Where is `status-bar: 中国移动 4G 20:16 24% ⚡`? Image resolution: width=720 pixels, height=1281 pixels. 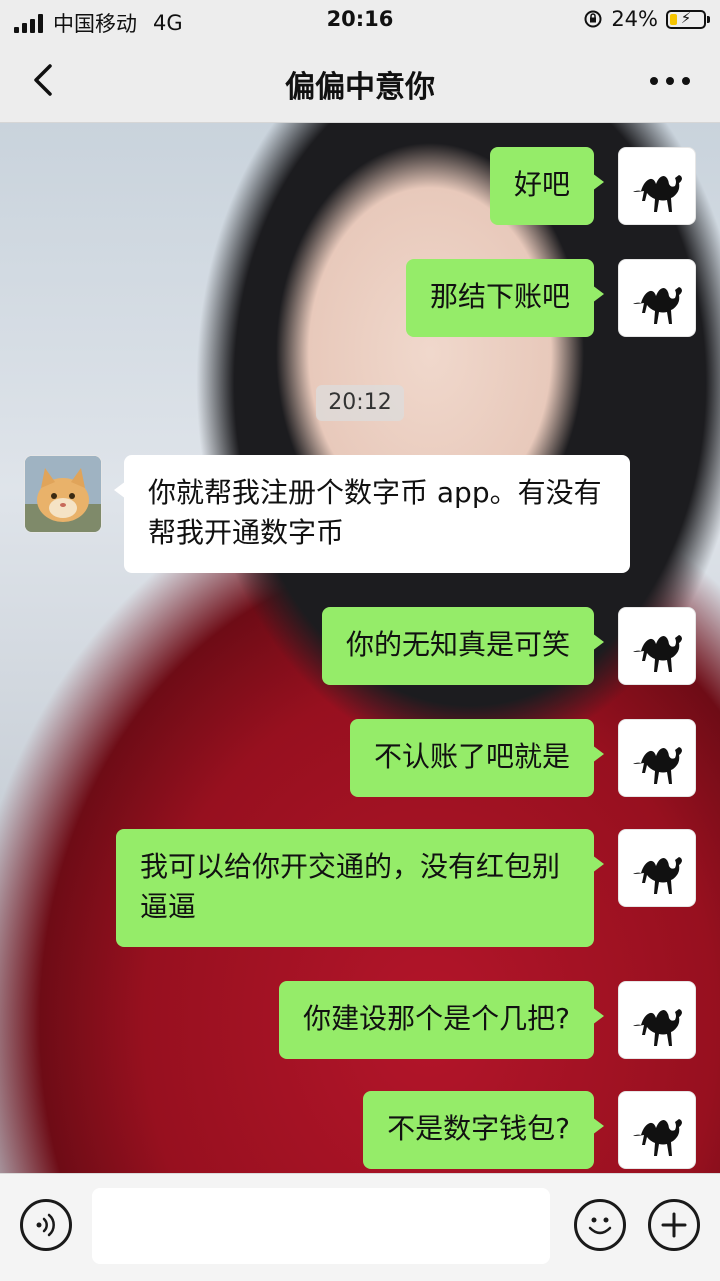
status-bar: 中国移动 4G 20:16 24% ⚡ is located at coordinates (360, 20).